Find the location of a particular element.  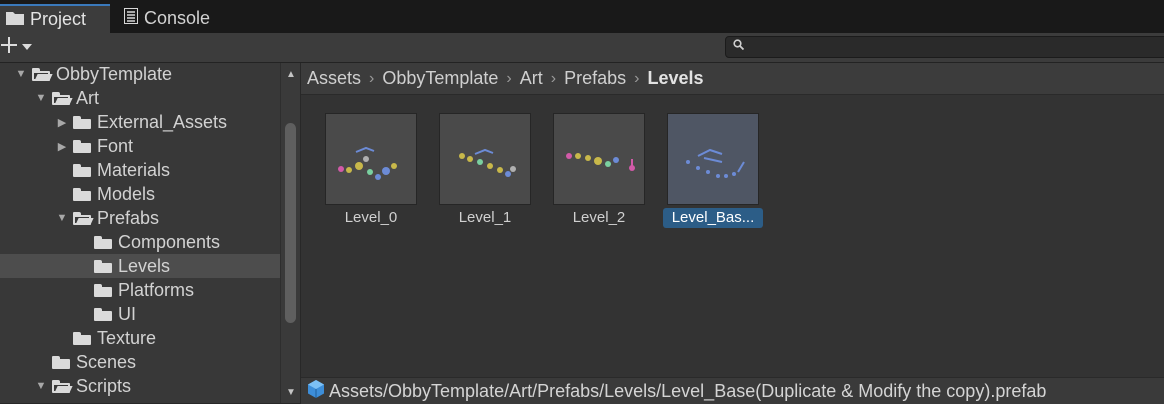

tree-item-label: Scripts is located at coordinates (104, 385).